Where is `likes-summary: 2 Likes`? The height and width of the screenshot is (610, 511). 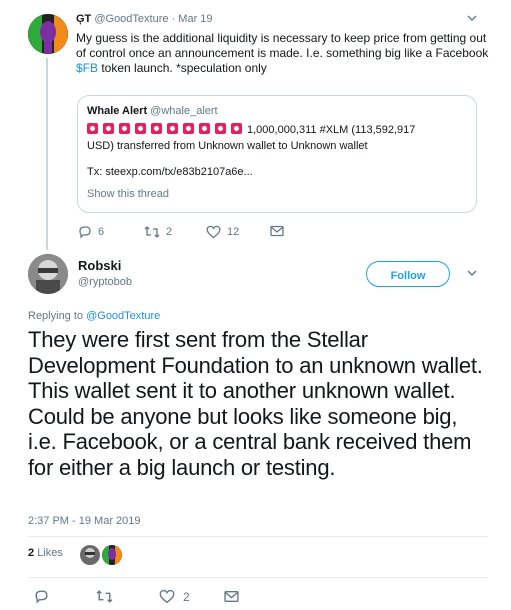 likes-summary: 2 Likes is located at coordinates (45, 553).